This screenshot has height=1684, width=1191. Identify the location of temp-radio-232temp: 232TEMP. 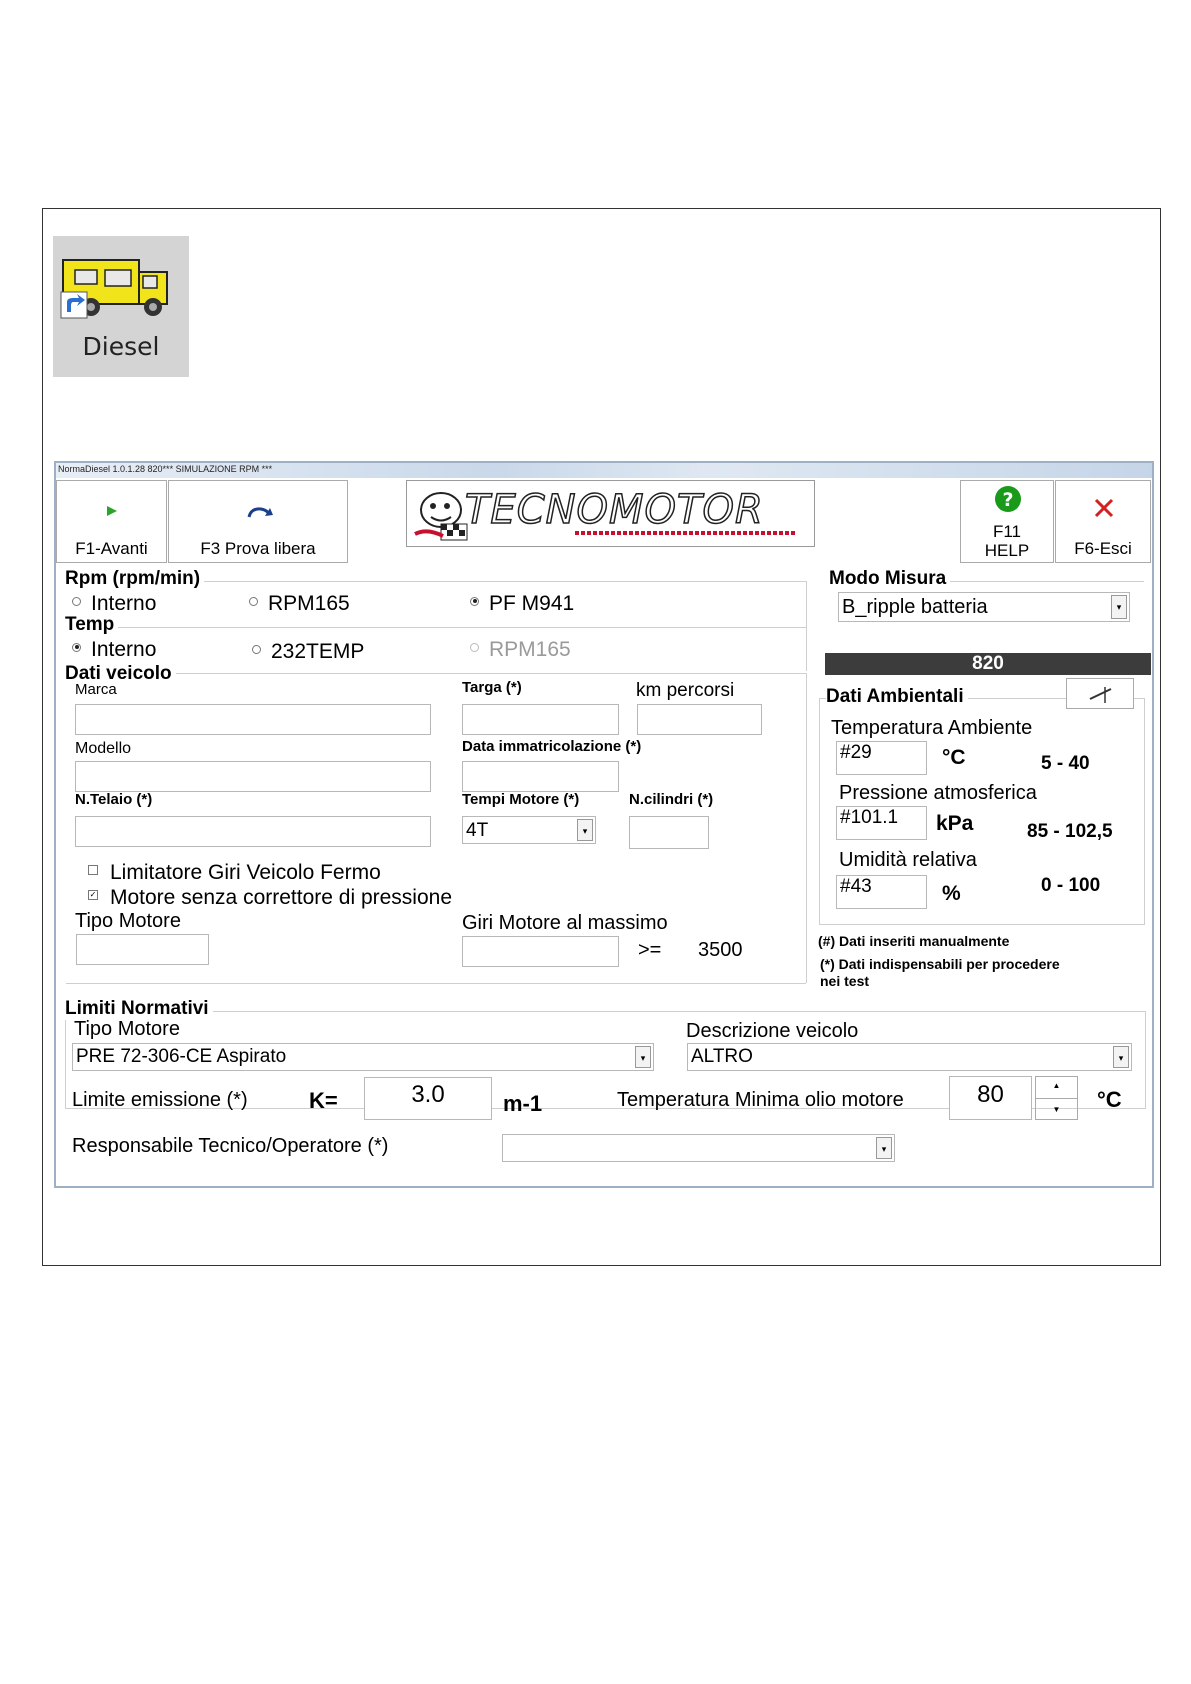
(308, 652).